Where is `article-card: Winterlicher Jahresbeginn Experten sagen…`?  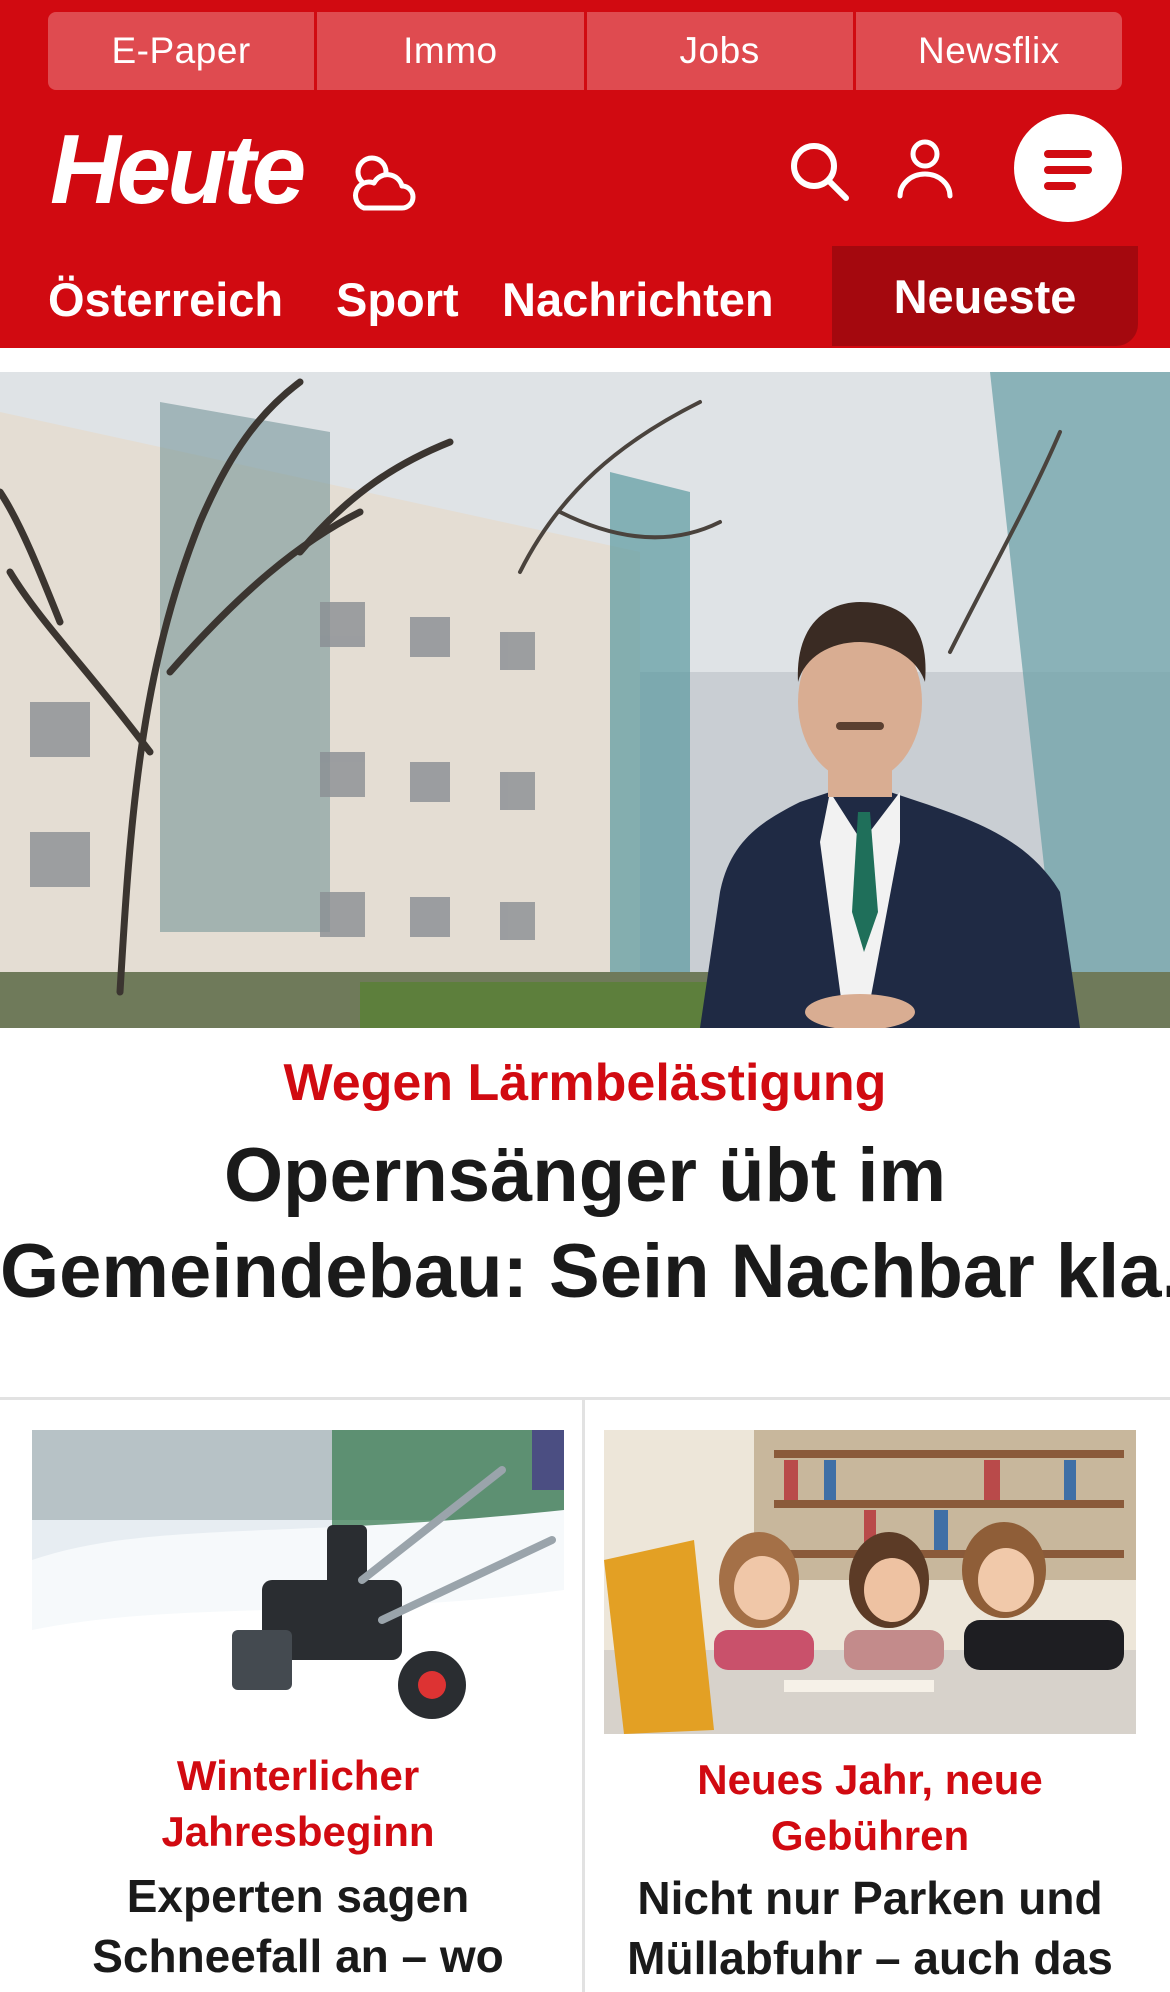 article-card: Winterlicher Jahresbeginn Experten sagen… is located at coordinates (298, 1711).